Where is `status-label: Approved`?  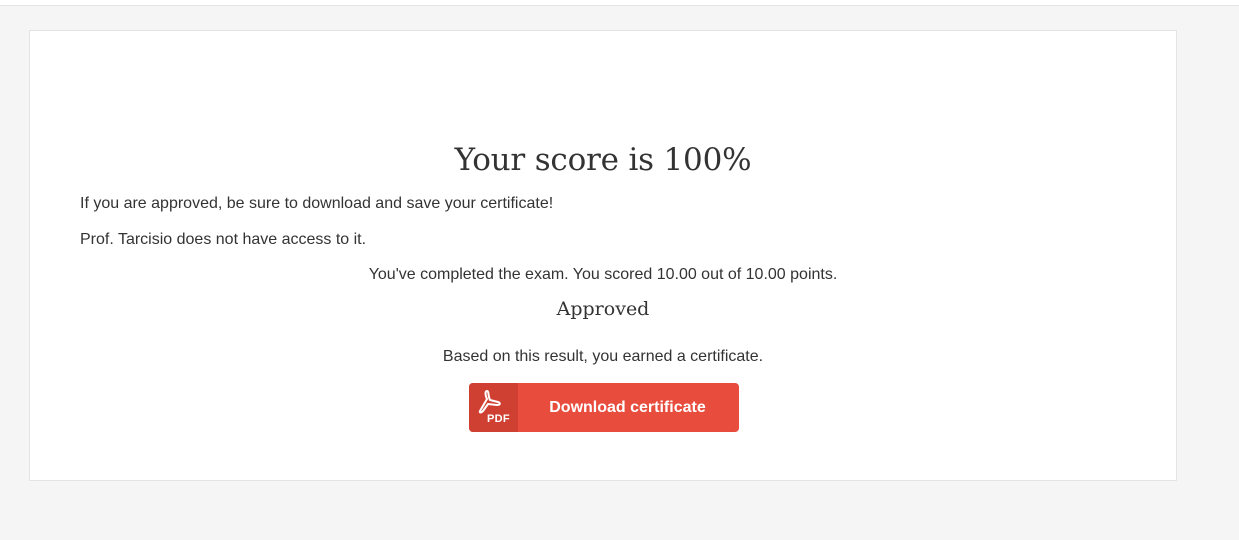
status-label: Approved is located at coordinates (603, 309).